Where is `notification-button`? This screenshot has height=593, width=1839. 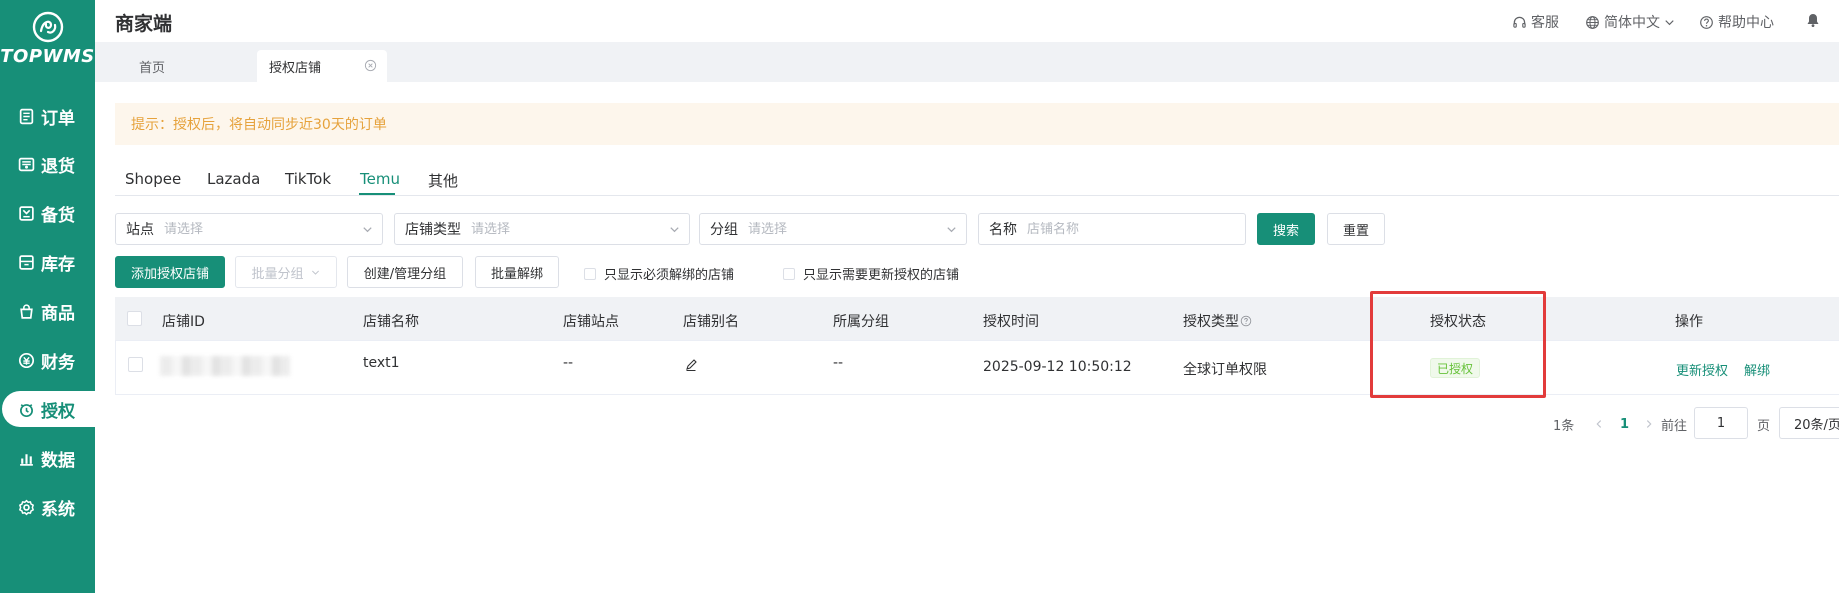
notification-button is located at coordinates (1815, 20).